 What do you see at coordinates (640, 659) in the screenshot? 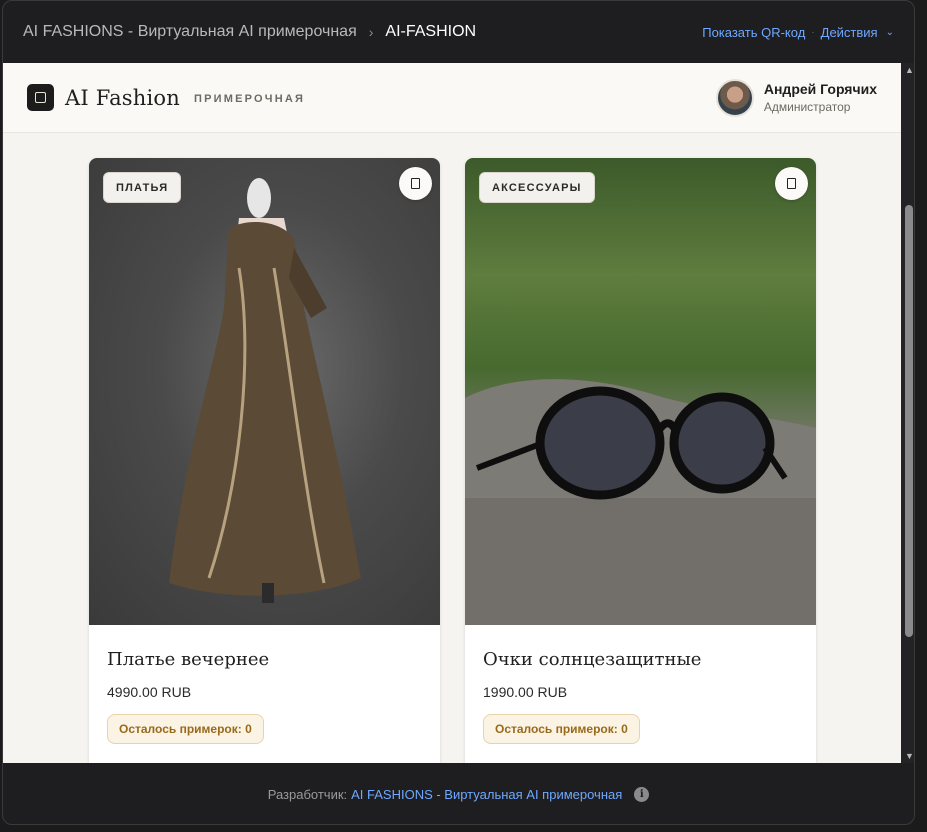
I see `product-title: Очки солнцезащитные` at bounding box center [640, 659].